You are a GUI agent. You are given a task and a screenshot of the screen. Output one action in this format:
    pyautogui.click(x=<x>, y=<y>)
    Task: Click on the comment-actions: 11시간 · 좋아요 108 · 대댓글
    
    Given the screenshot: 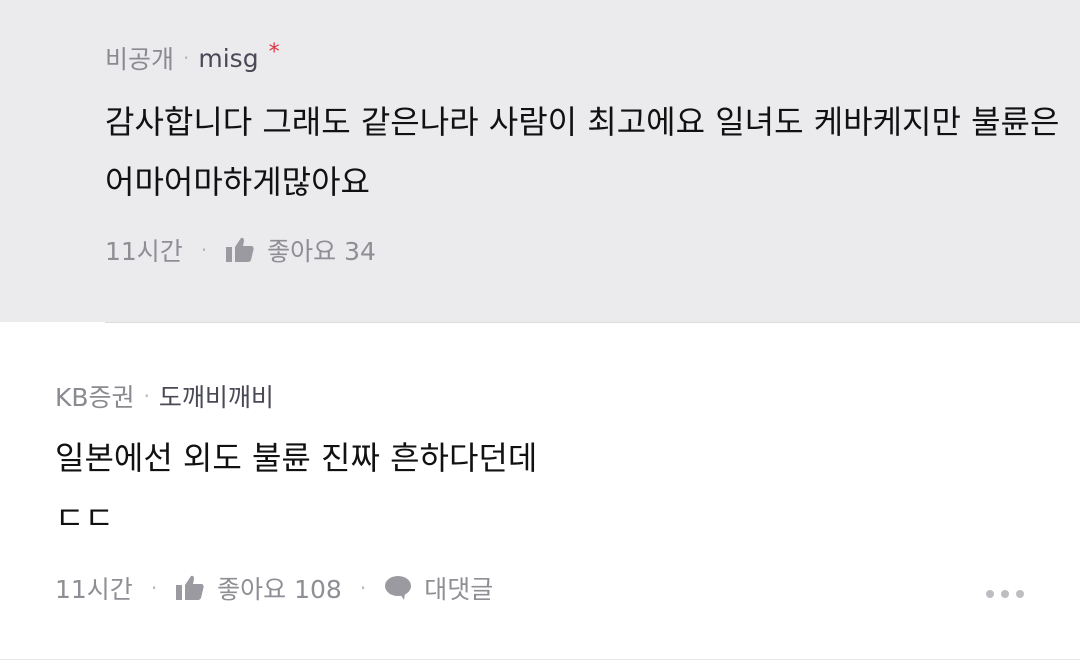 What is the action you would take?
    pyautogui.click(x=274, y=588)
    